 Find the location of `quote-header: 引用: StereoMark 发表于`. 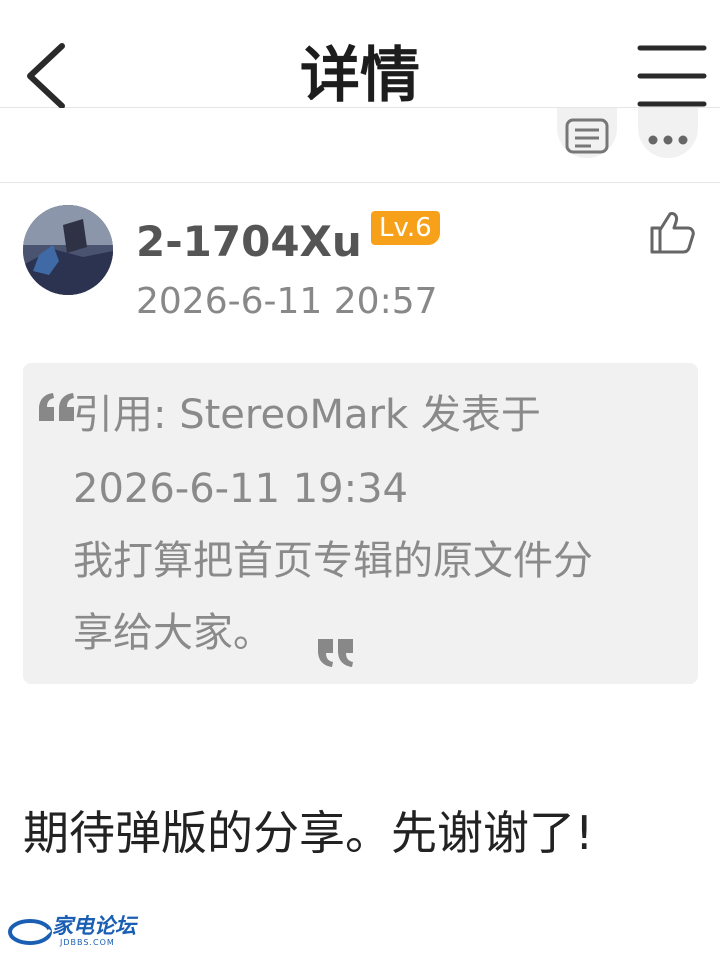

quote-header: 引用: StereoMark 发表于 is located at coordinates (307, 415).